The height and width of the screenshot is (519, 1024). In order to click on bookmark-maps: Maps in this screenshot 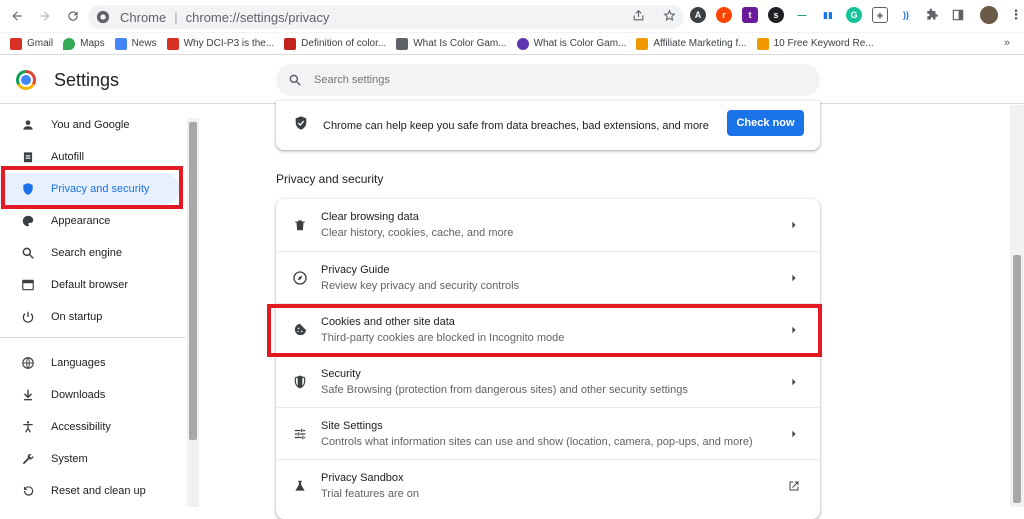, I will do `click(84, 43)`.